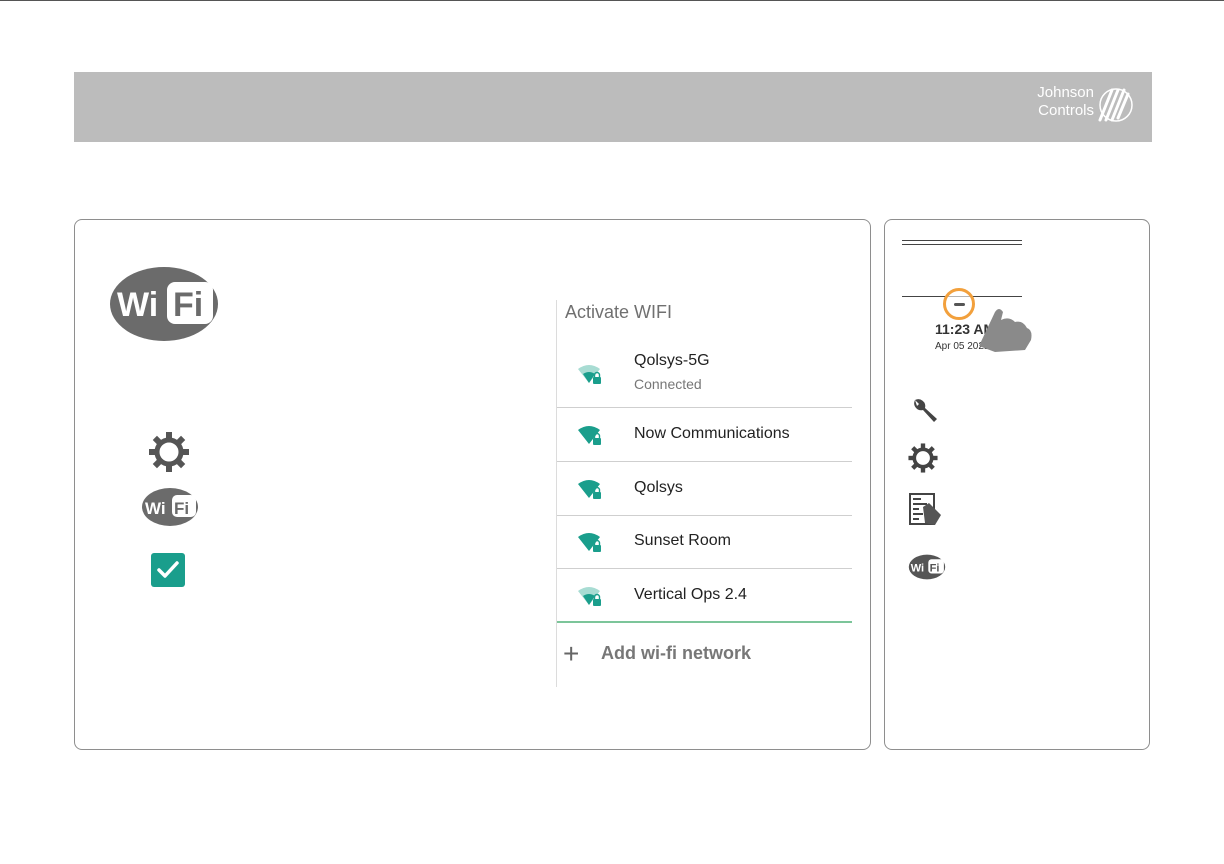  Describe the element at coordinates (704, 375) in the screenshot. I see `network-row: Qolsys-5G Connected` at that location.